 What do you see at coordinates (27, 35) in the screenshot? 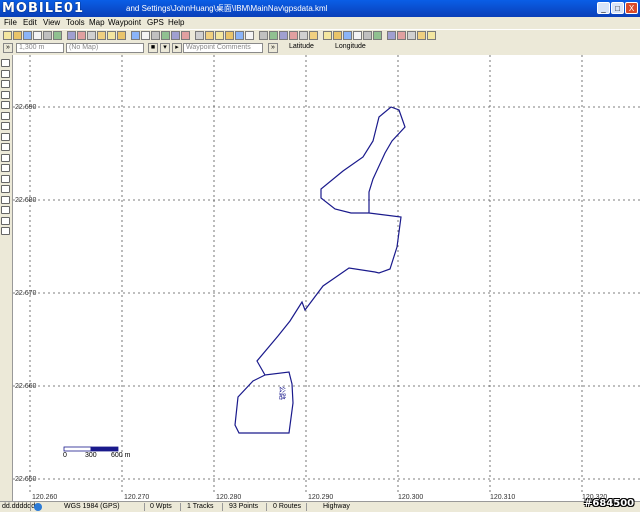
I see `save-icon` at bounding box center [27, 35].